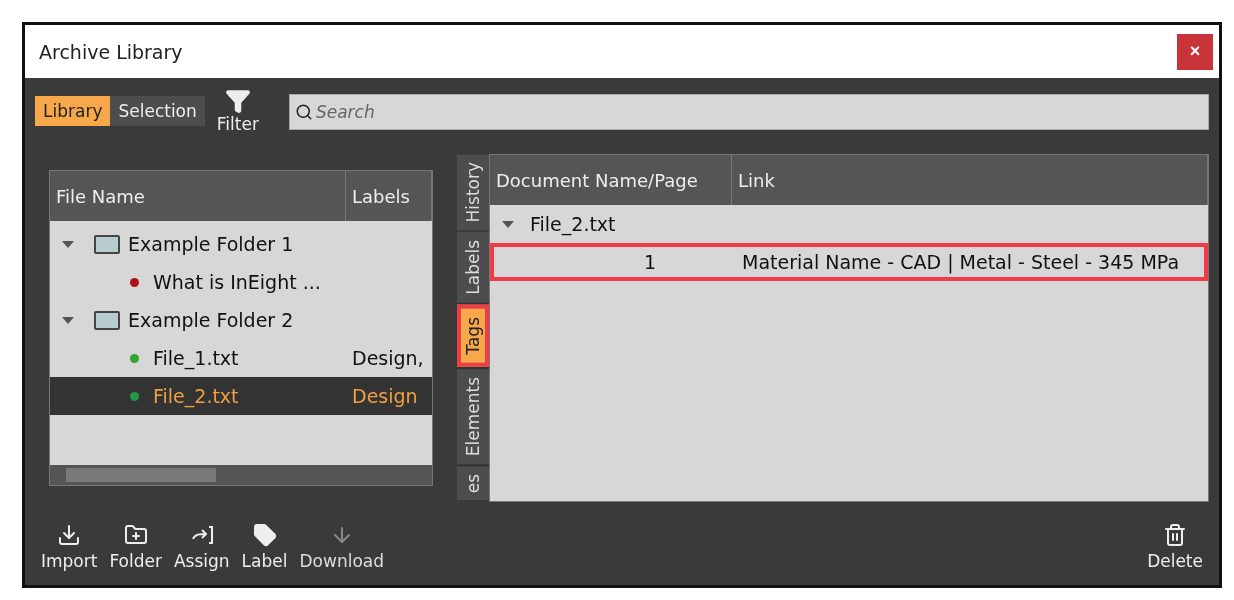 This screenshot has height=600, width=1234. Describe the element at coordinates (970, 180) in the screenshot. I see `column-header: Link` at that location.